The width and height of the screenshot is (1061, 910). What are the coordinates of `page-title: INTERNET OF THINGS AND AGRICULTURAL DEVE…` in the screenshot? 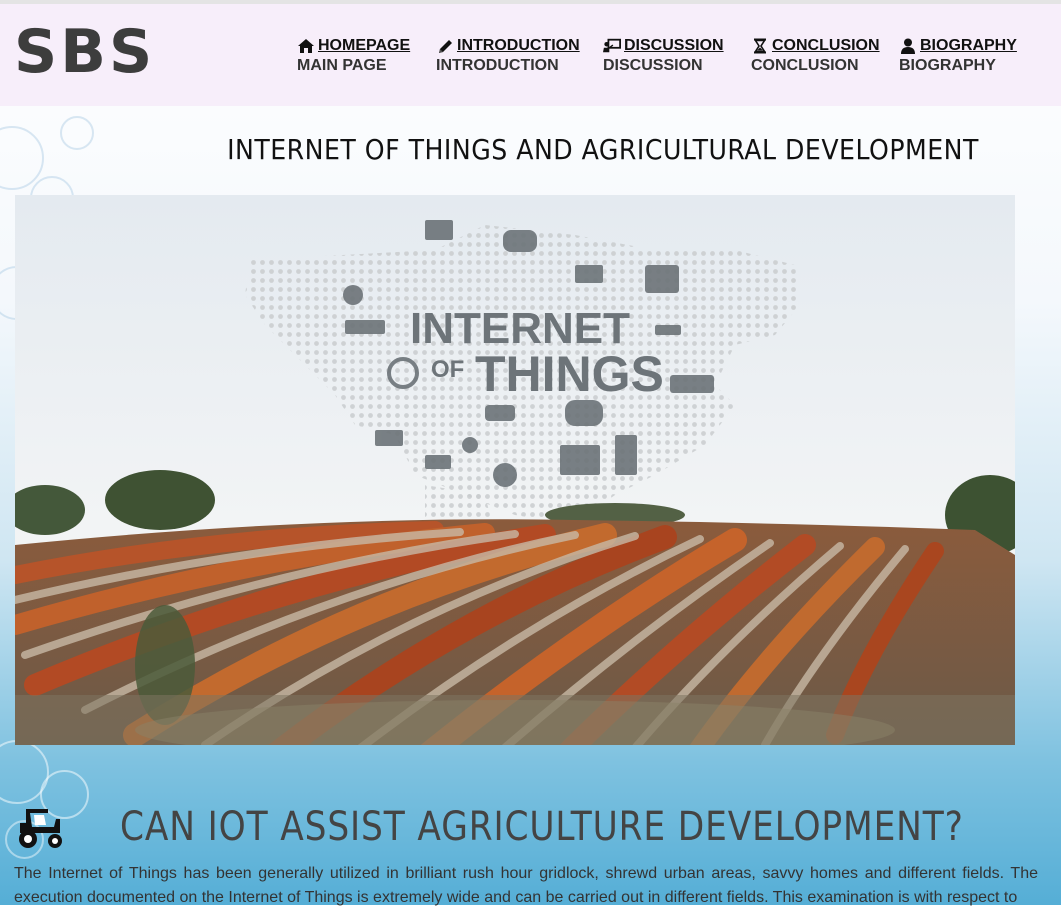 It's located at (603, 149).